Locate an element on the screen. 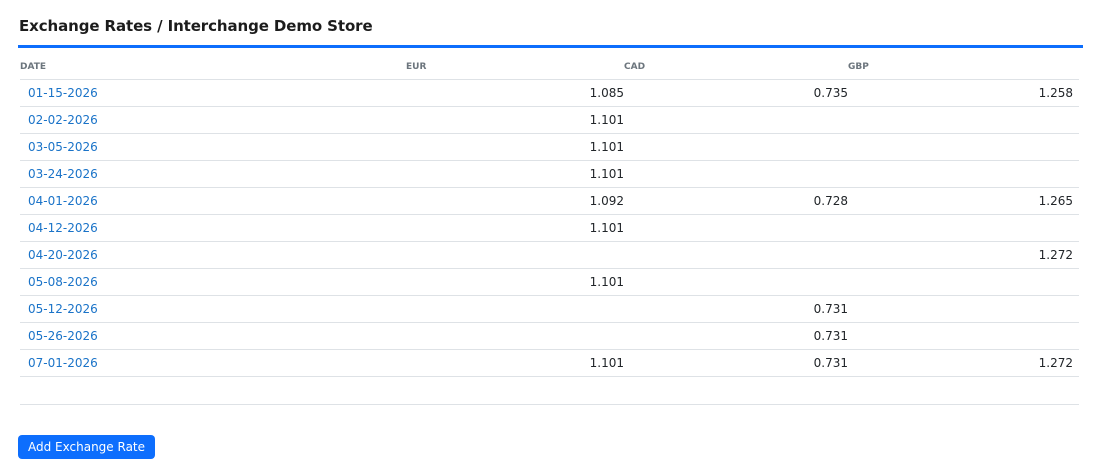 The height and width of the screenshot is (459, 1100). table-row: 05-26-2026 0.731 is located at coordinates (549, 336).